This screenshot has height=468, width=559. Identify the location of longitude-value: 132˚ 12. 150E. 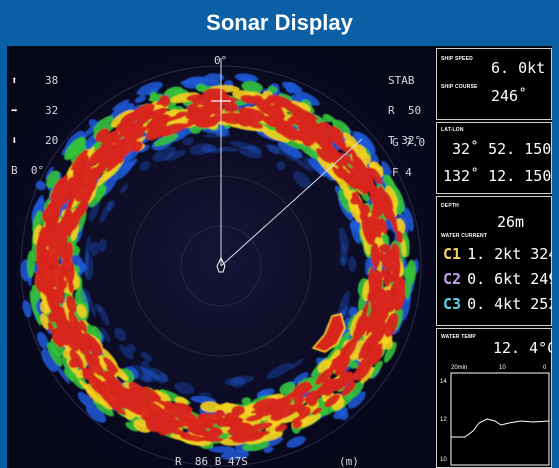
(497, 176).